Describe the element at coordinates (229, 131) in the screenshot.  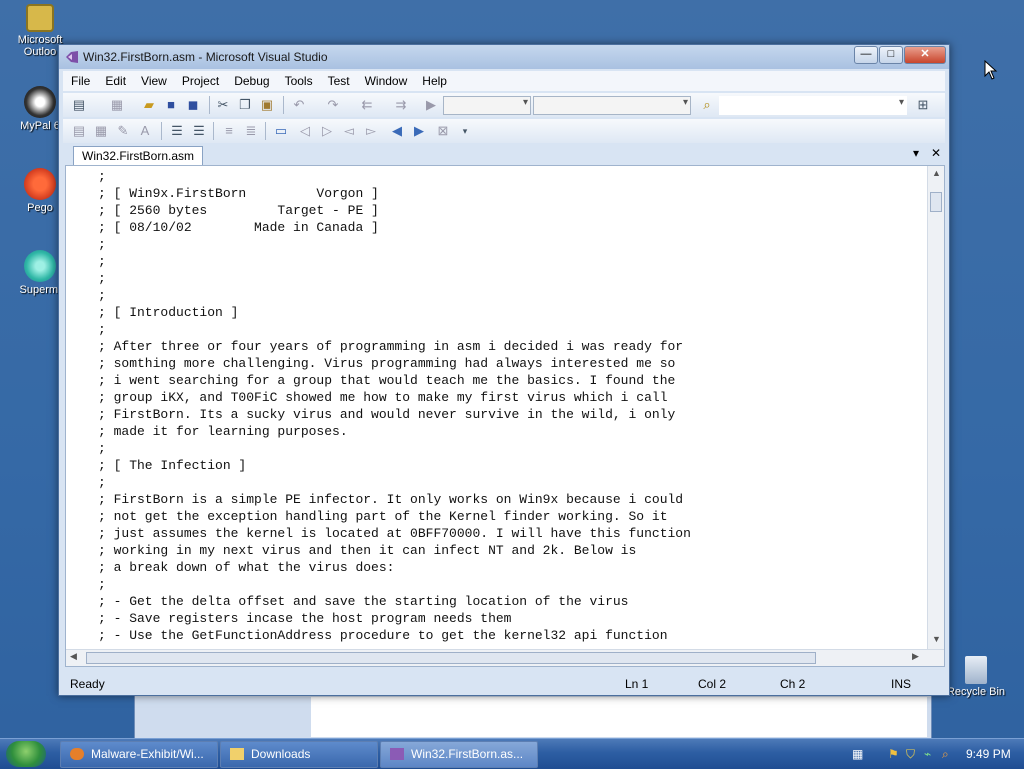
I see `comment-lines-icon: ≡` at that location.